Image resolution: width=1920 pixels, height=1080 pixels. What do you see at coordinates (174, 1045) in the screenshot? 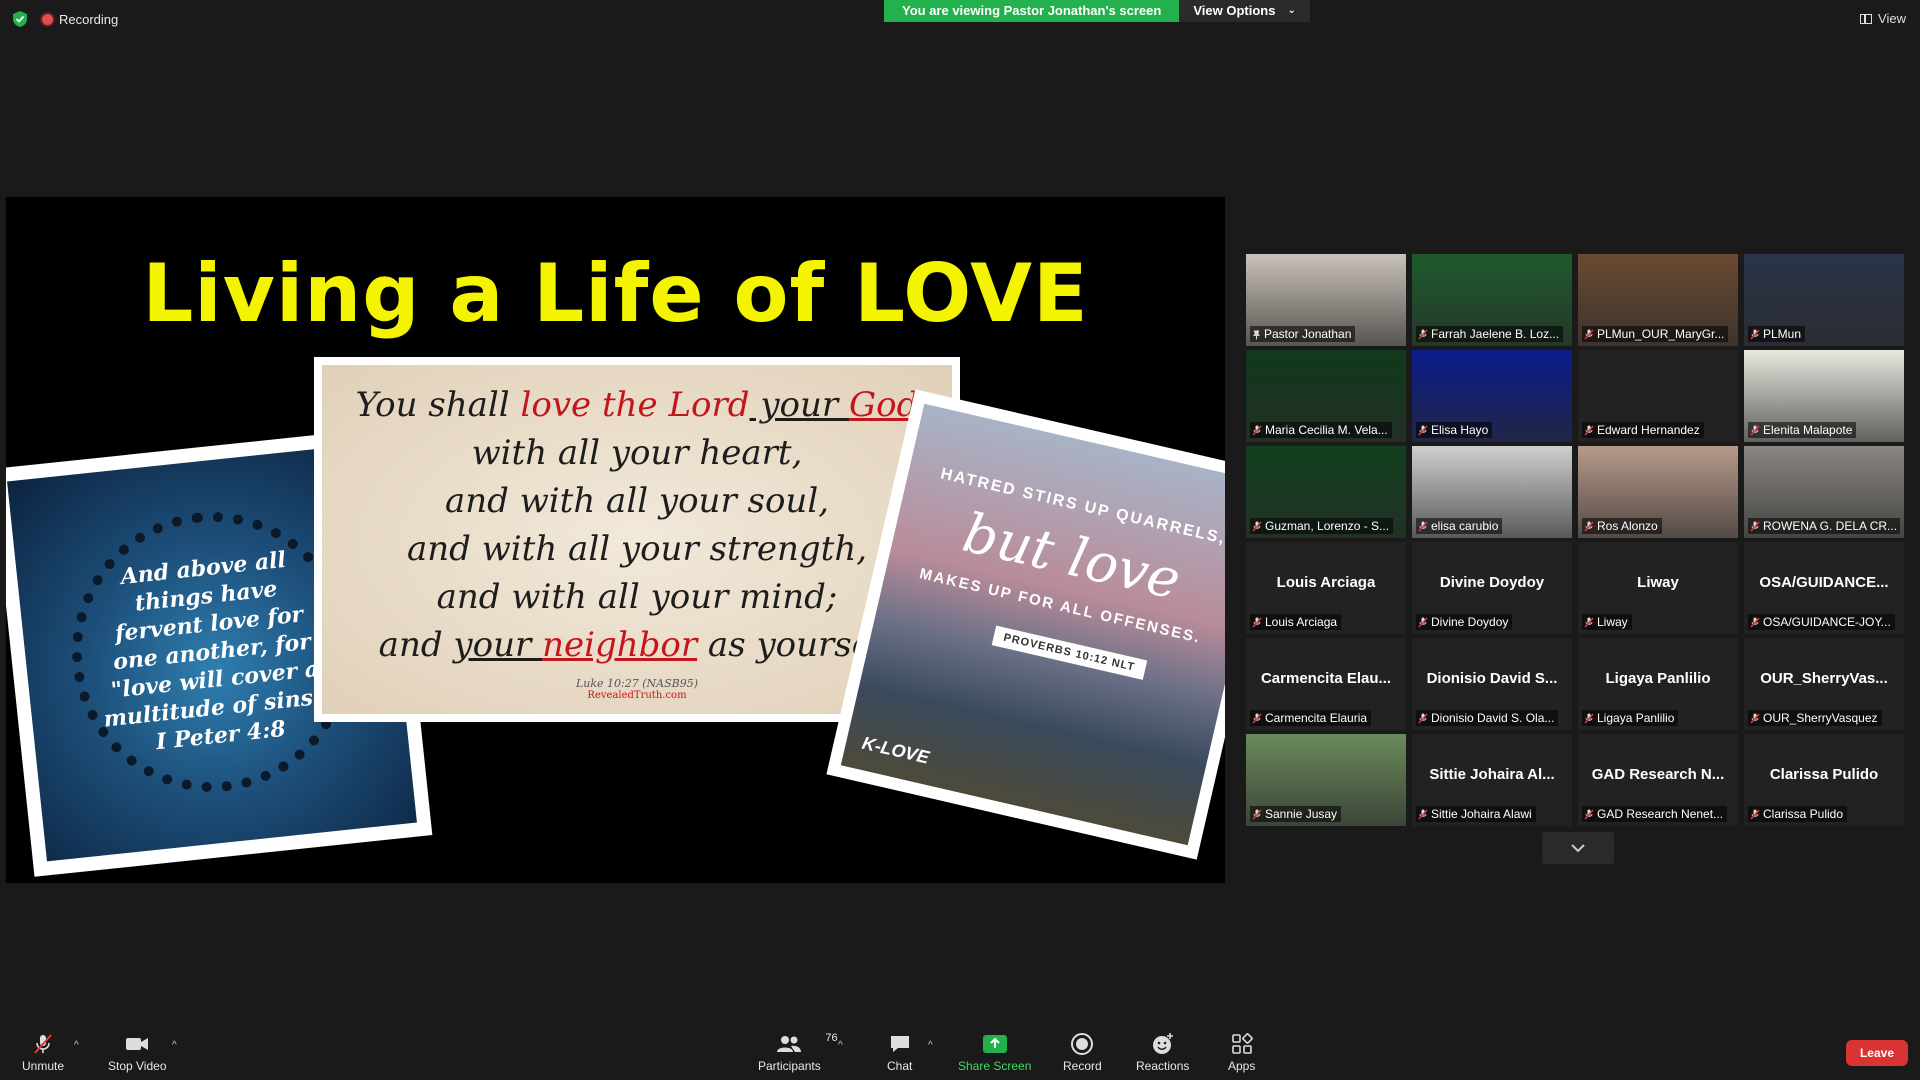
I see `video-options-caret-icon: ^` at bounding box center [174, 1045].